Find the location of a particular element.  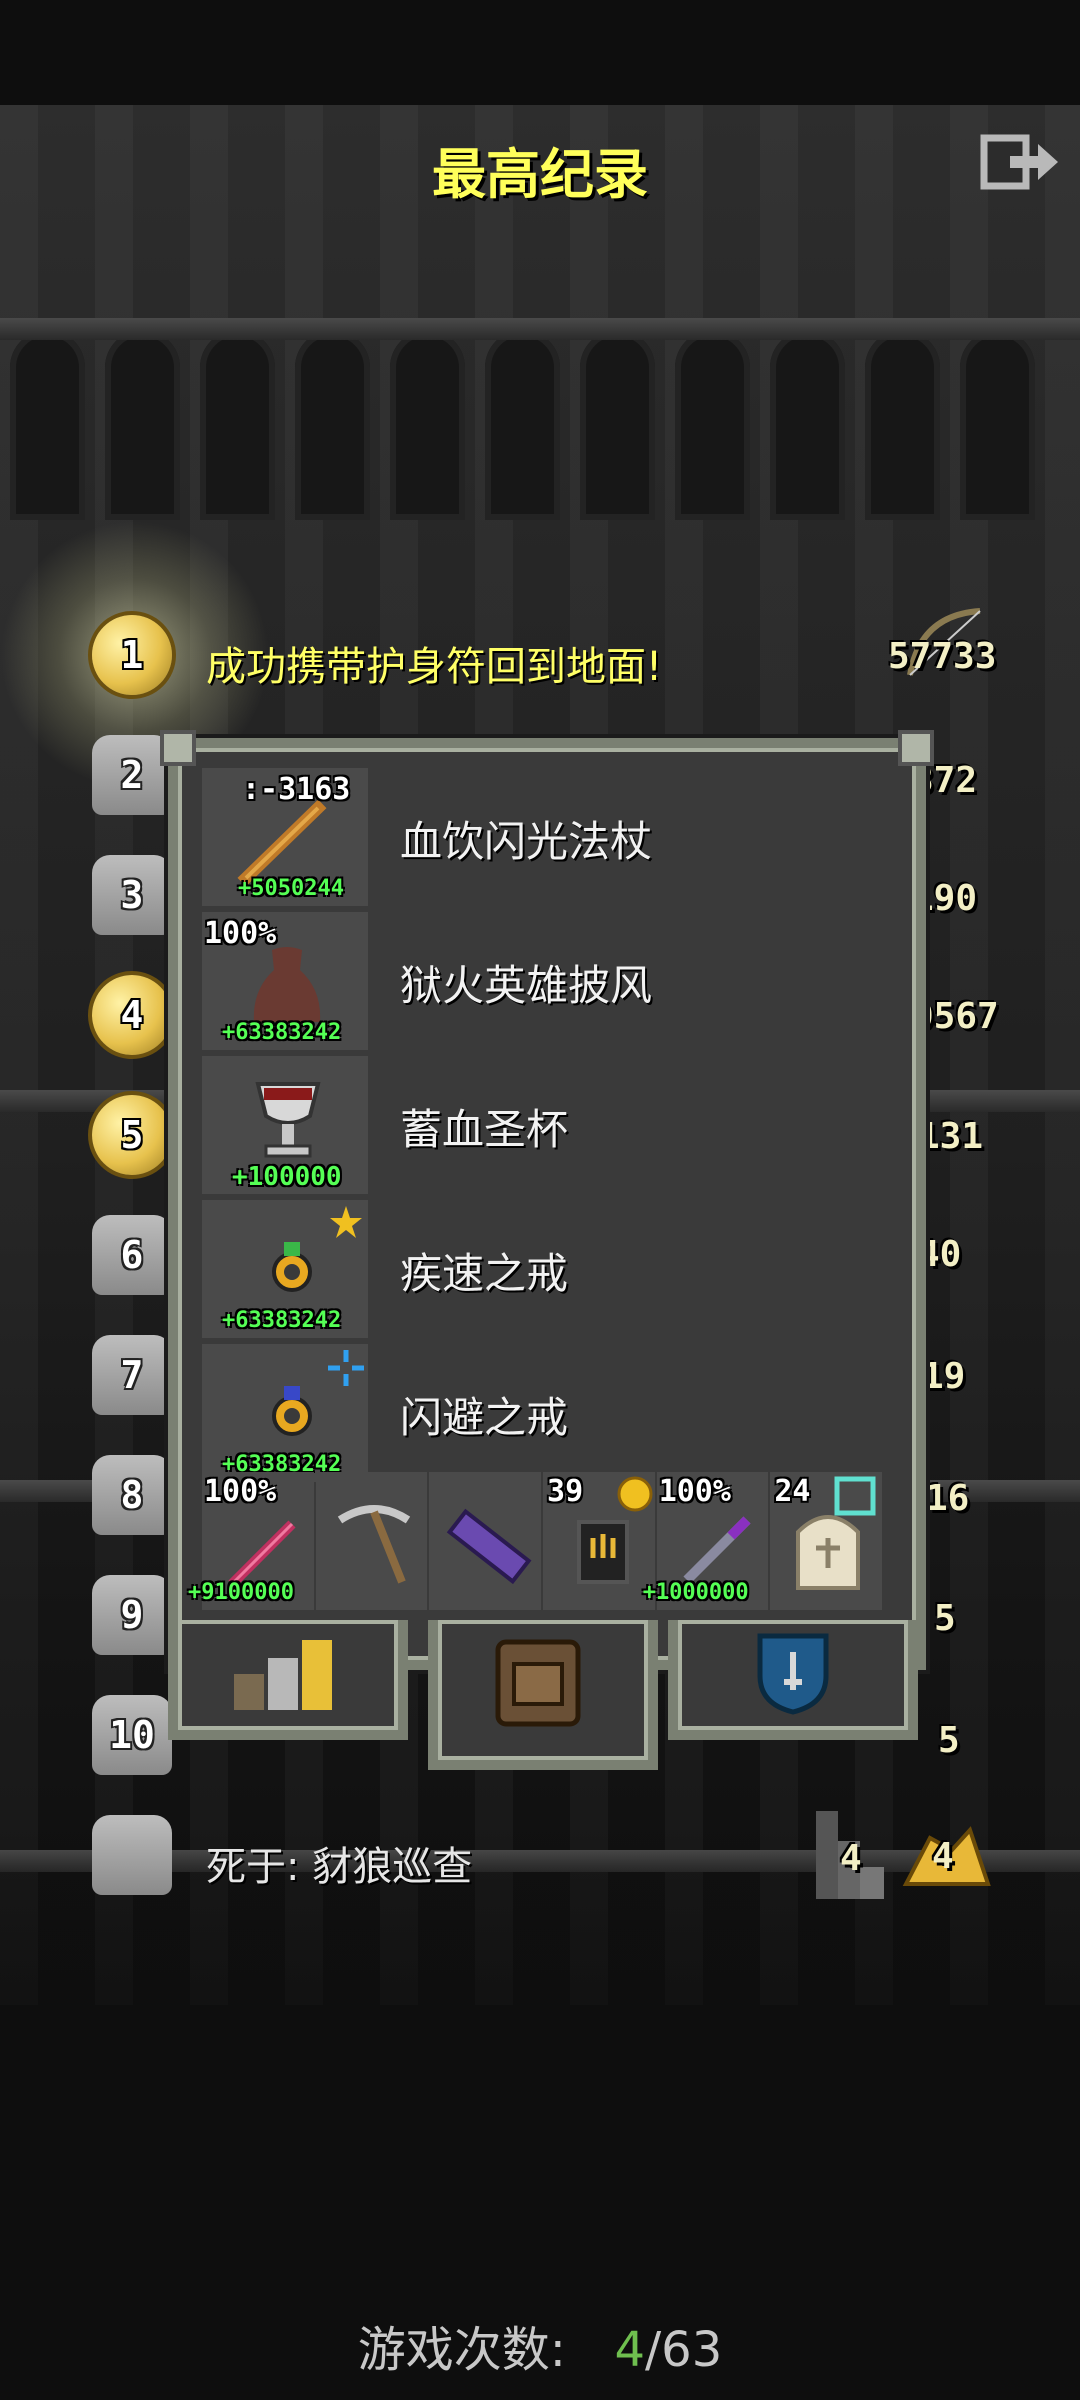

quickslot-top-tag: 24 is located at coordinates (792, 1491).